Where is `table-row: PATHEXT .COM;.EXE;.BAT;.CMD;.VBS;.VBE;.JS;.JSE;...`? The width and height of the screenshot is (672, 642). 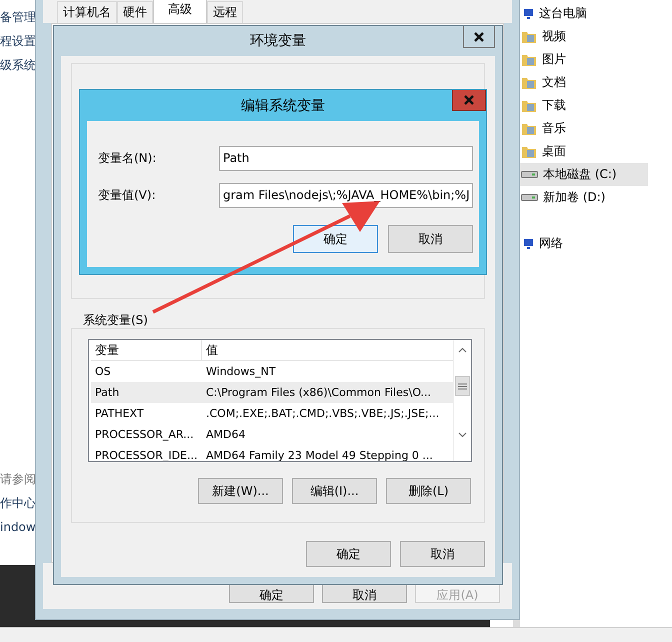 table-row: PATHEXT .COM;.EXE;.BAT;.CMD;.VBS;.VBE;.JS;.JSE;... is located at coordinates (272, 413).